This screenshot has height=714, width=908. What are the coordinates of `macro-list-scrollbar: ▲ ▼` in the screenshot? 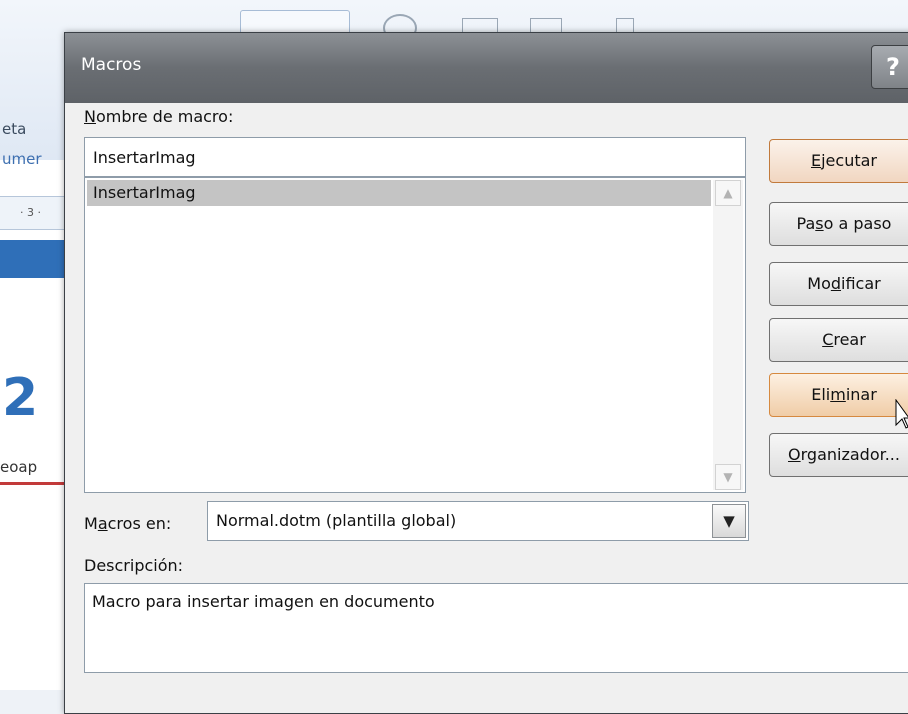 It's located at (728, 335).